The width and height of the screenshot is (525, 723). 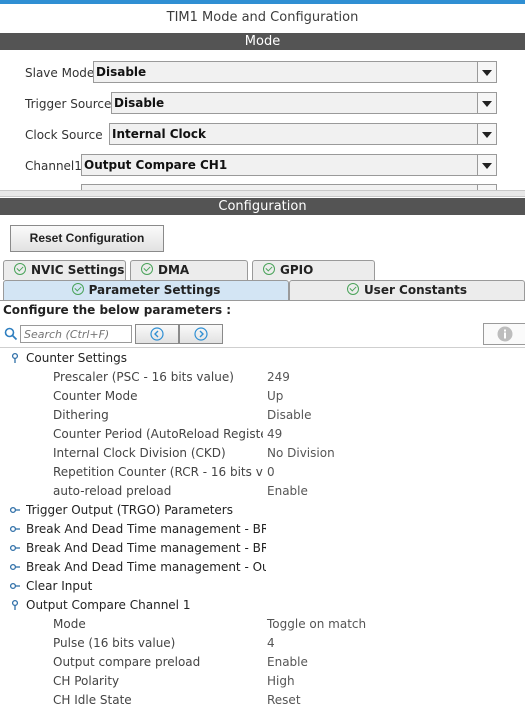 What do you see at coordinates (81, 415) in the screenshot?
I see `param-name: Dithering` at bounding box center [81, 415].